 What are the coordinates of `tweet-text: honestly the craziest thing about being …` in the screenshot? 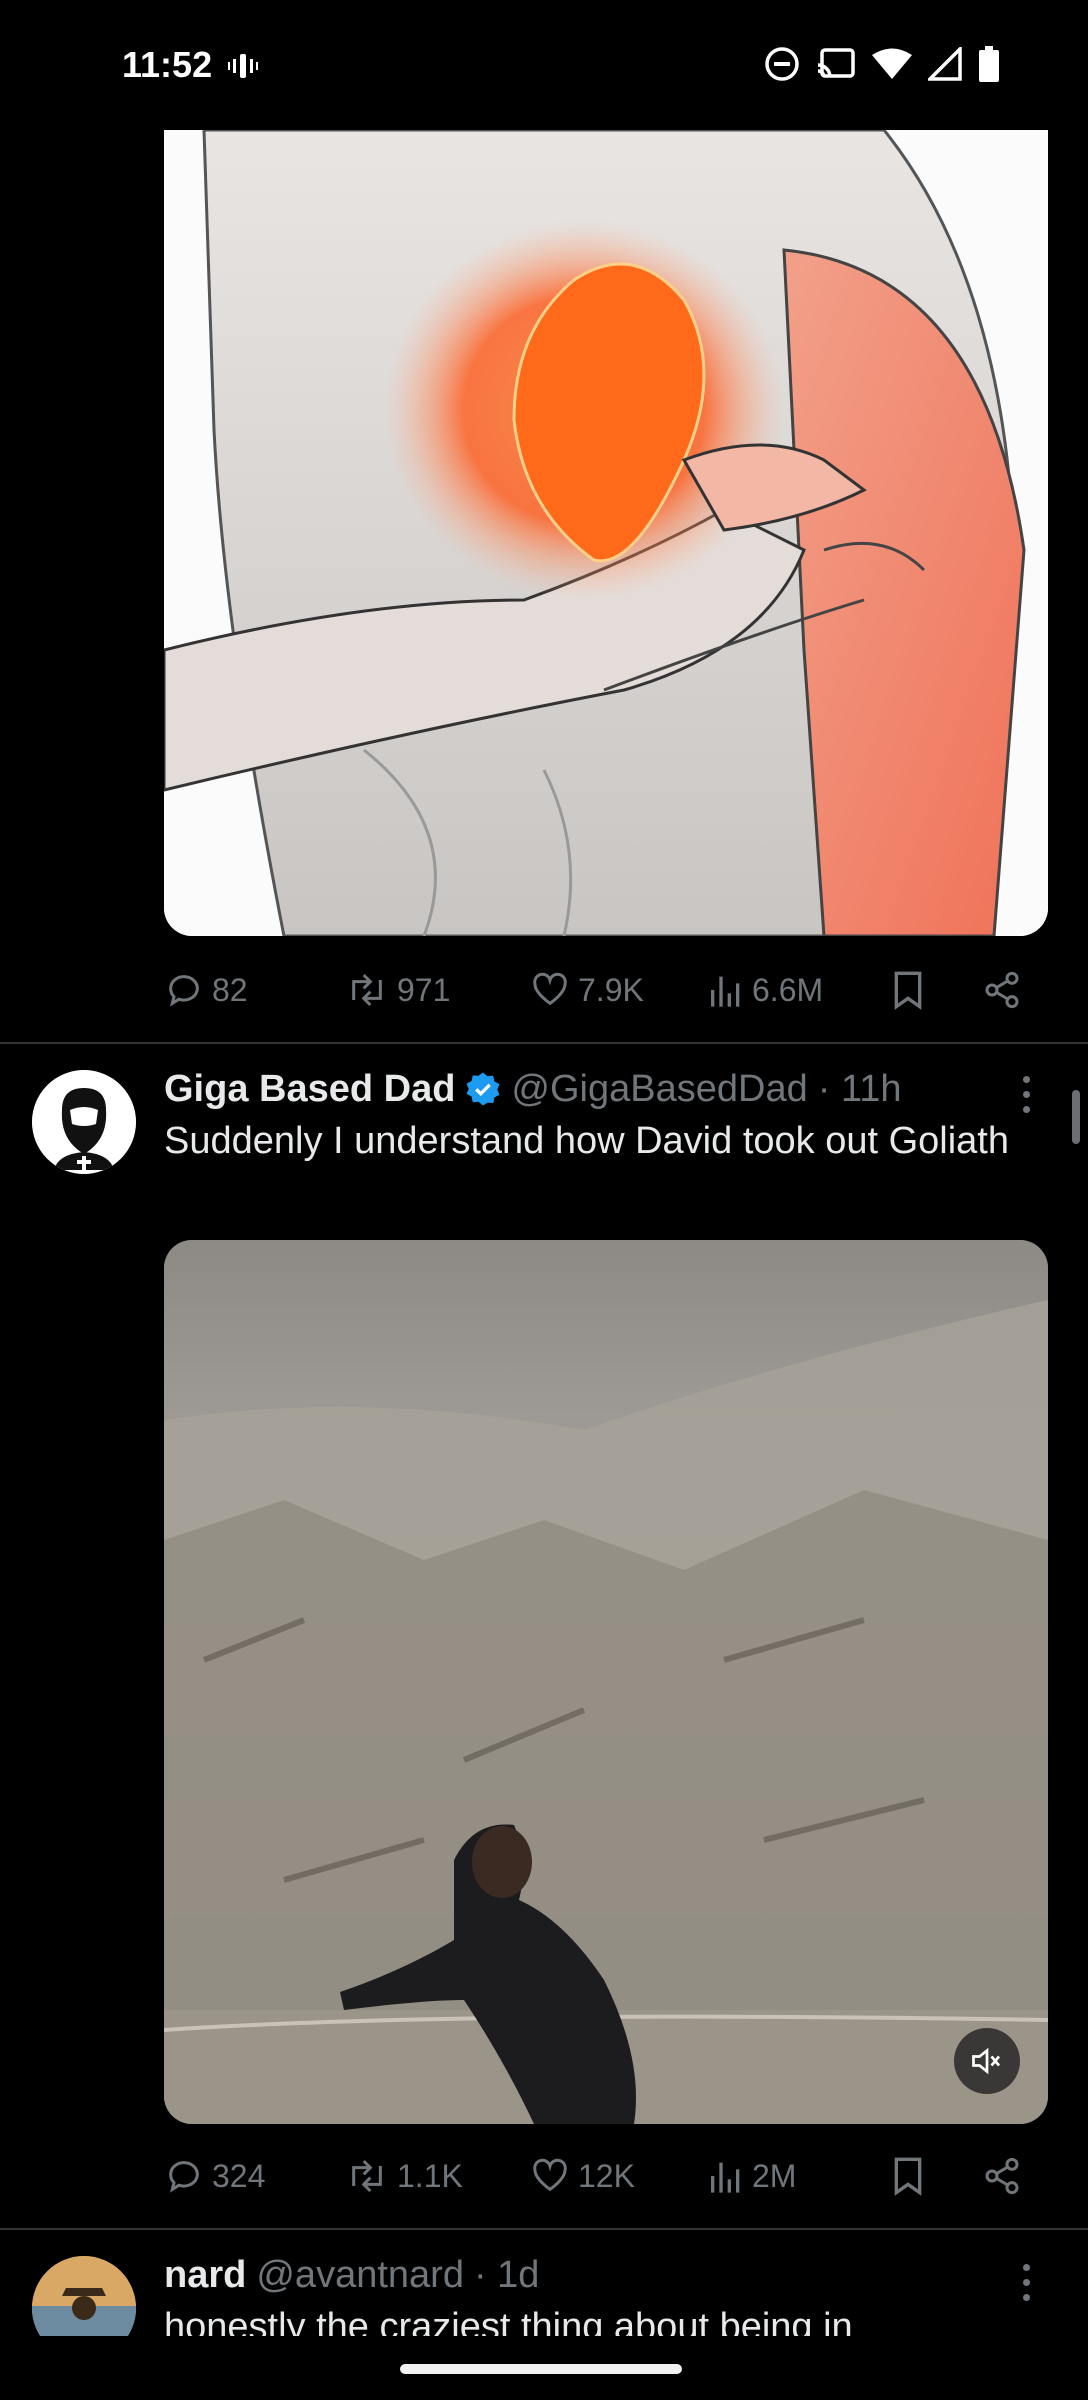 It's located at (508, 2321).